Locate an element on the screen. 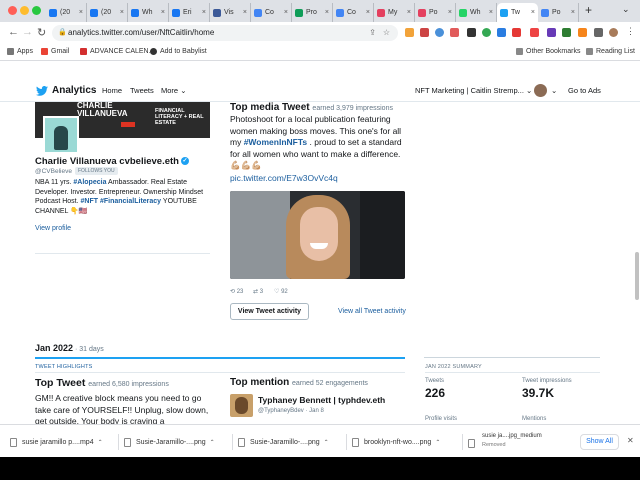  removed-download: susie ja....jpg_medium Removed is located at coordinates (512, 441).